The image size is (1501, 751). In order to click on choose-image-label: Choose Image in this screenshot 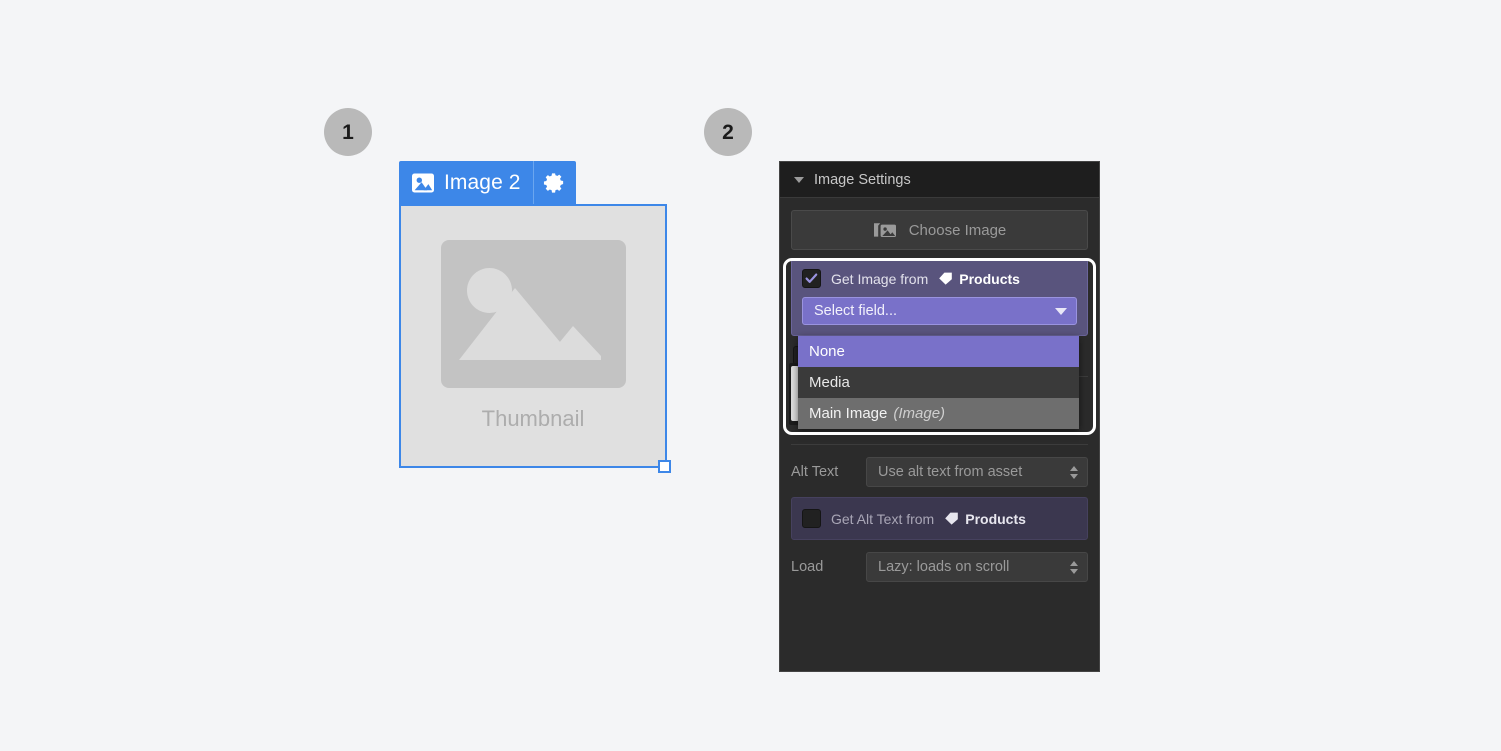, I will do `click(957, 230)`.